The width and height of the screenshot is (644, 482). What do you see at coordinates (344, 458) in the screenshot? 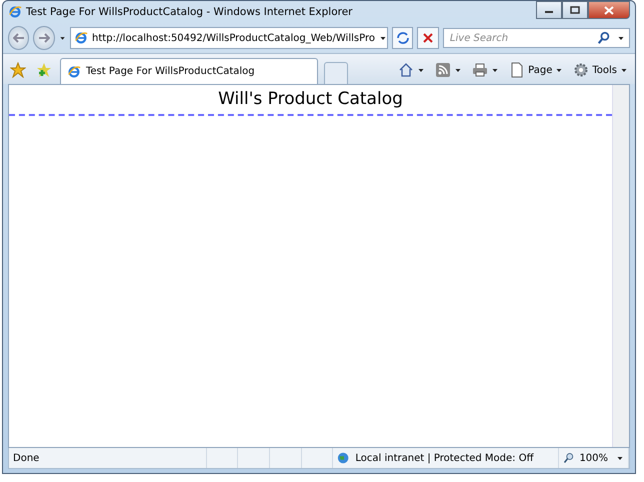
I see `globe-icon` at bounding box center [344, 458].